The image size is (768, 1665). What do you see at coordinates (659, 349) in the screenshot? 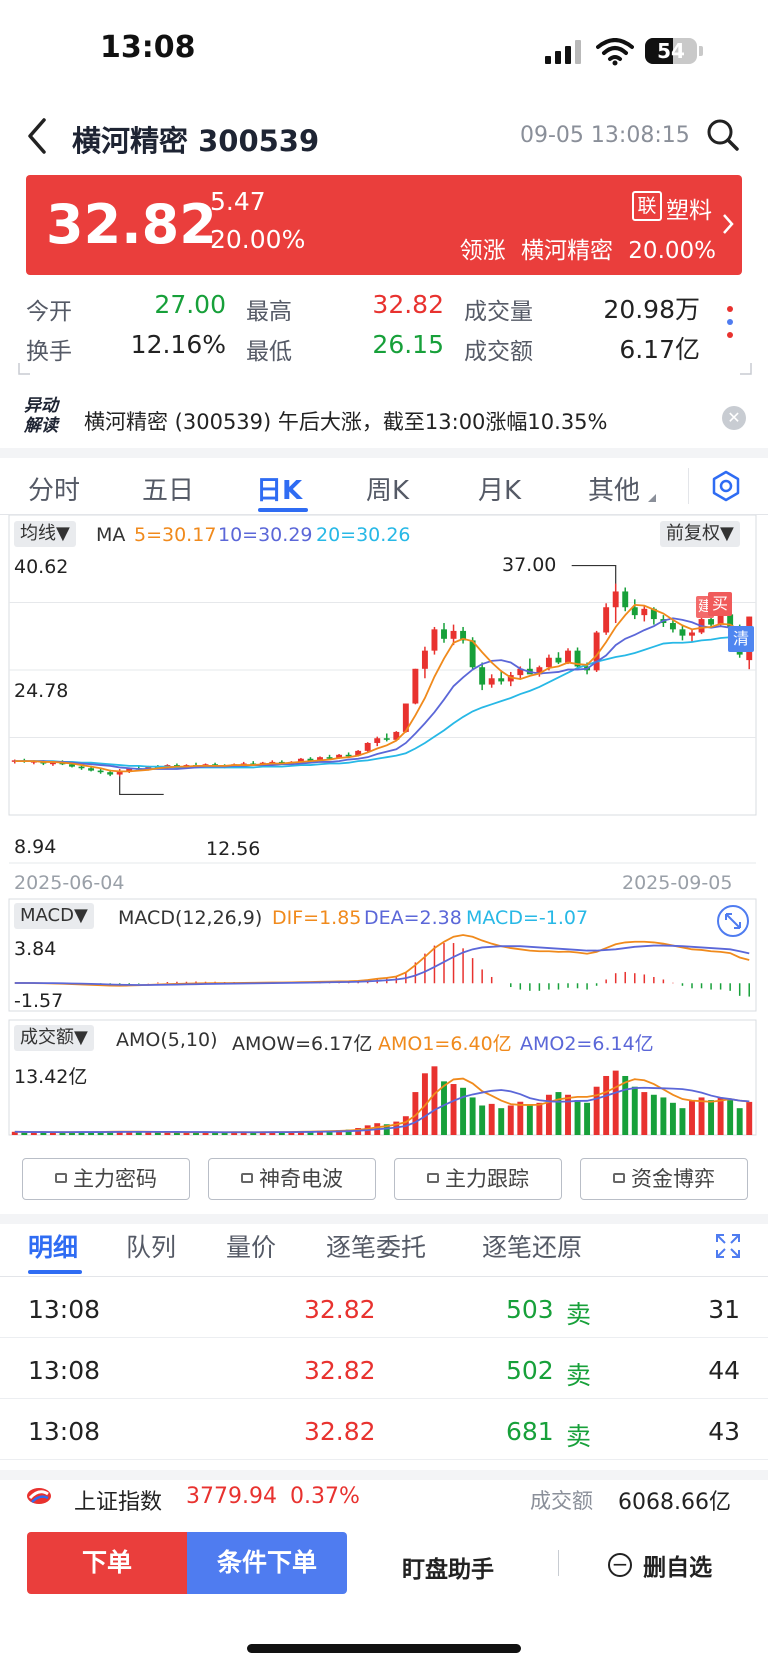
I see `stat-value: 6.17亿` at bounding box center [659, 349].